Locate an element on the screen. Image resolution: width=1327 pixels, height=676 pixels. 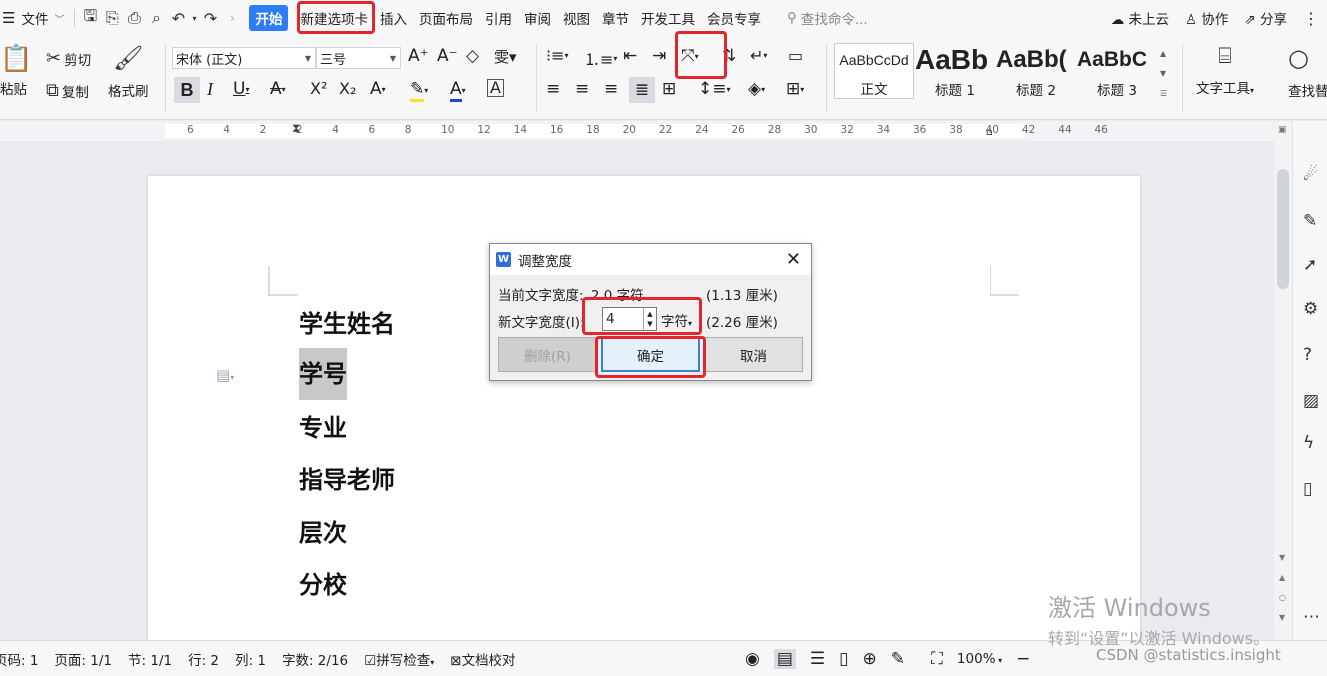
delete-button: 删除(R) is located at coordinates (547, 354).